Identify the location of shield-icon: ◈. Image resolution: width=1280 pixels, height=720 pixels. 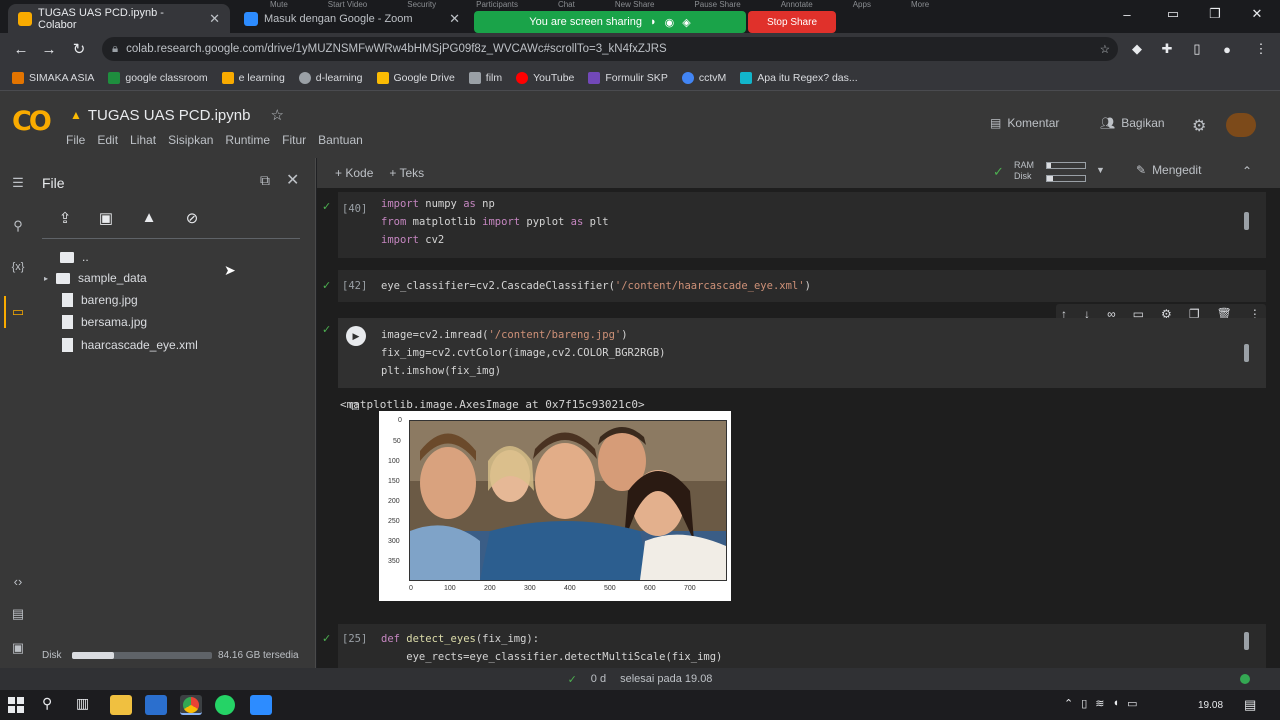
(686, 22).